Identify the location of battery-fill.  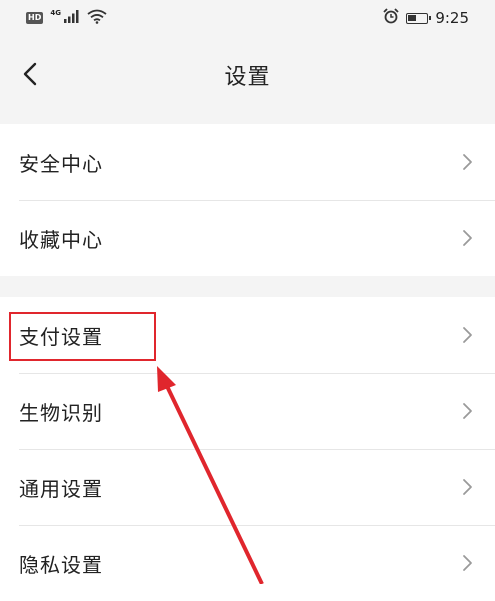
(412, 17).